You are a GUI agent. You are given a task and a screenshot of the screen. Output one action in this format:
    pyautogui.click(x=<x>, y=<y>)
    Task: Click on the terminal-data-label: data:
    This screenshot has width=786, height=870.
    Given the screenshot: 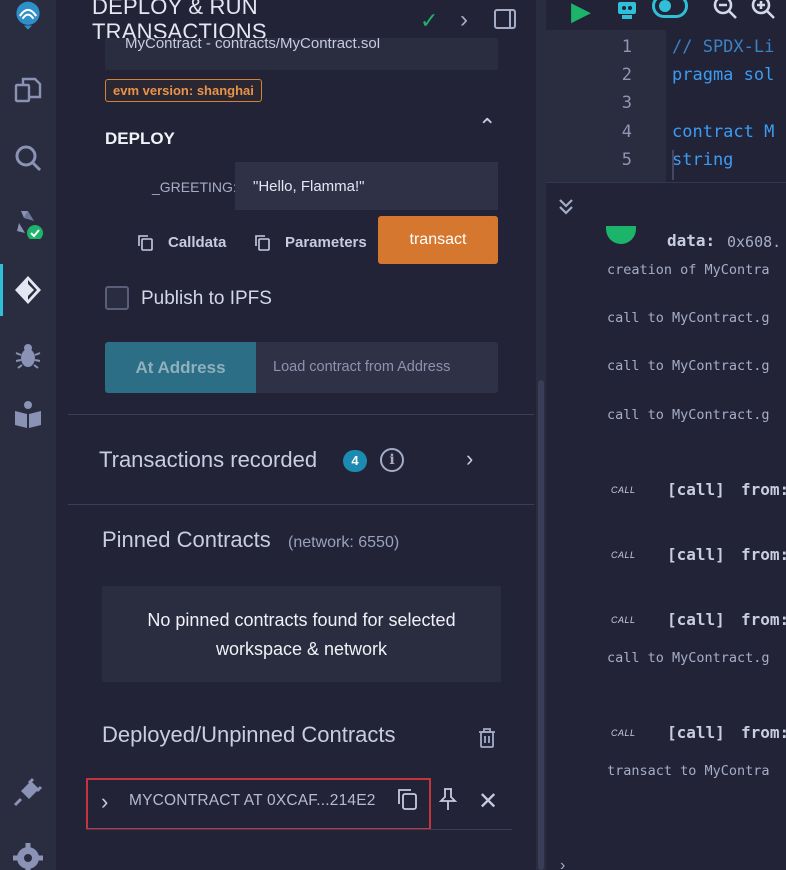 What is the action you would take?
    pyautogui.click(x=691, y=240)
    